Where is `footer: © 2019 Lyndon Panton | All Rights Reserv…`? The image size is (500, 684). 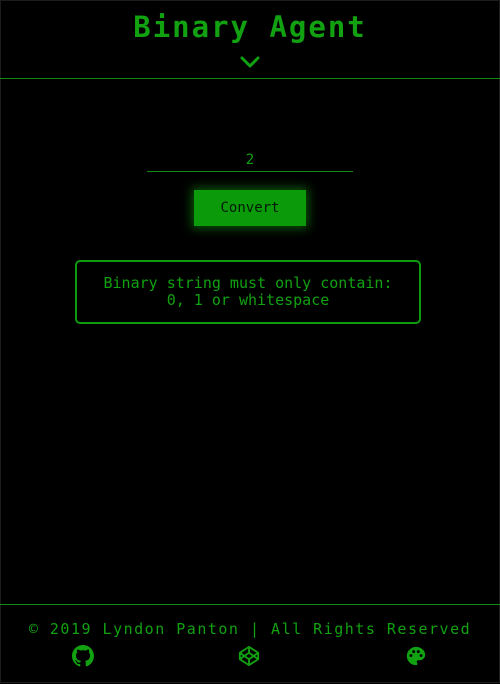
footer: © 2019 Lyndon Panton | All Rights Reserv… is located at coordinates (250, 644).